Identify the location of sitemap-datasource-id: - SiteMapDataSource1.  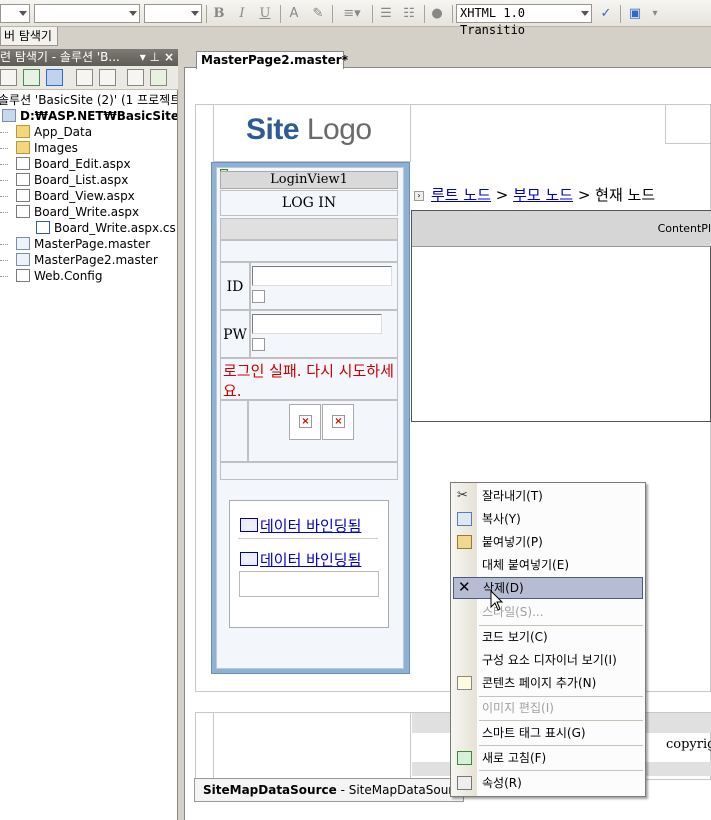
(400, 790).